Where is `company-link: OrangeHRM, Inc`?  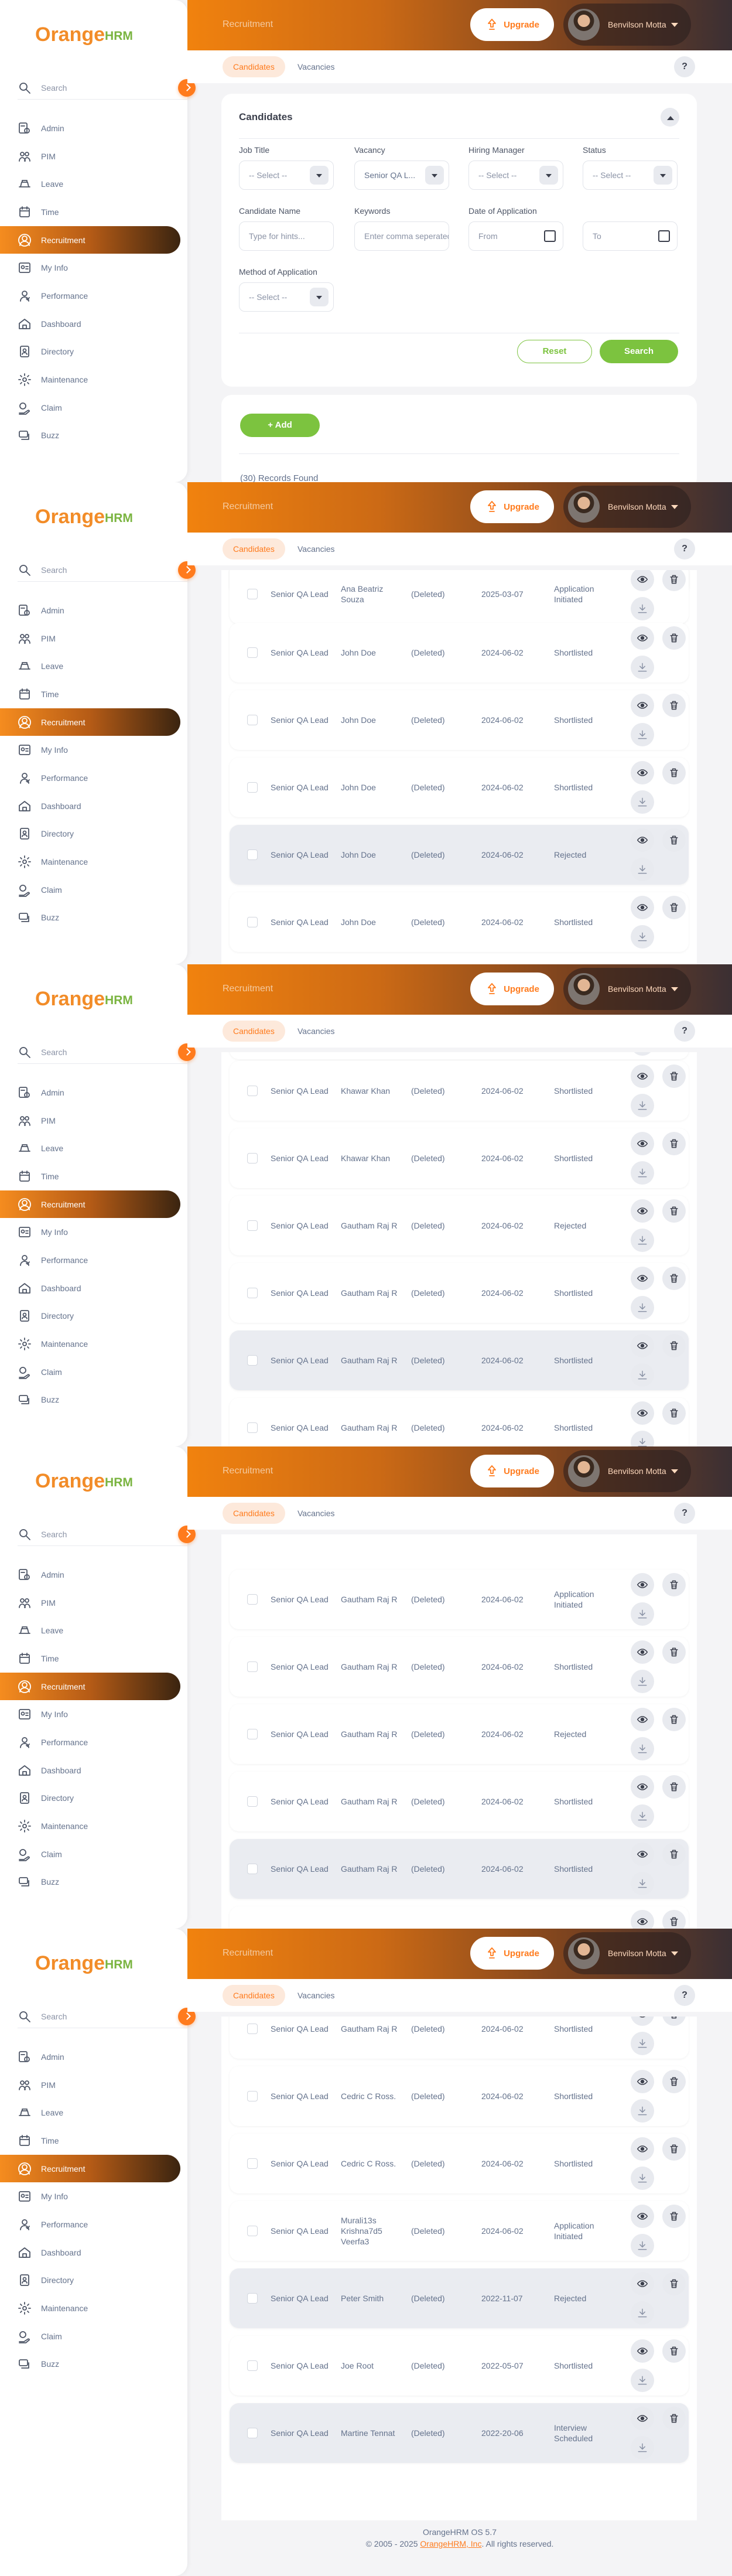 company-link: OrangeHRM, Inc is located at coordinates (450, 2543).